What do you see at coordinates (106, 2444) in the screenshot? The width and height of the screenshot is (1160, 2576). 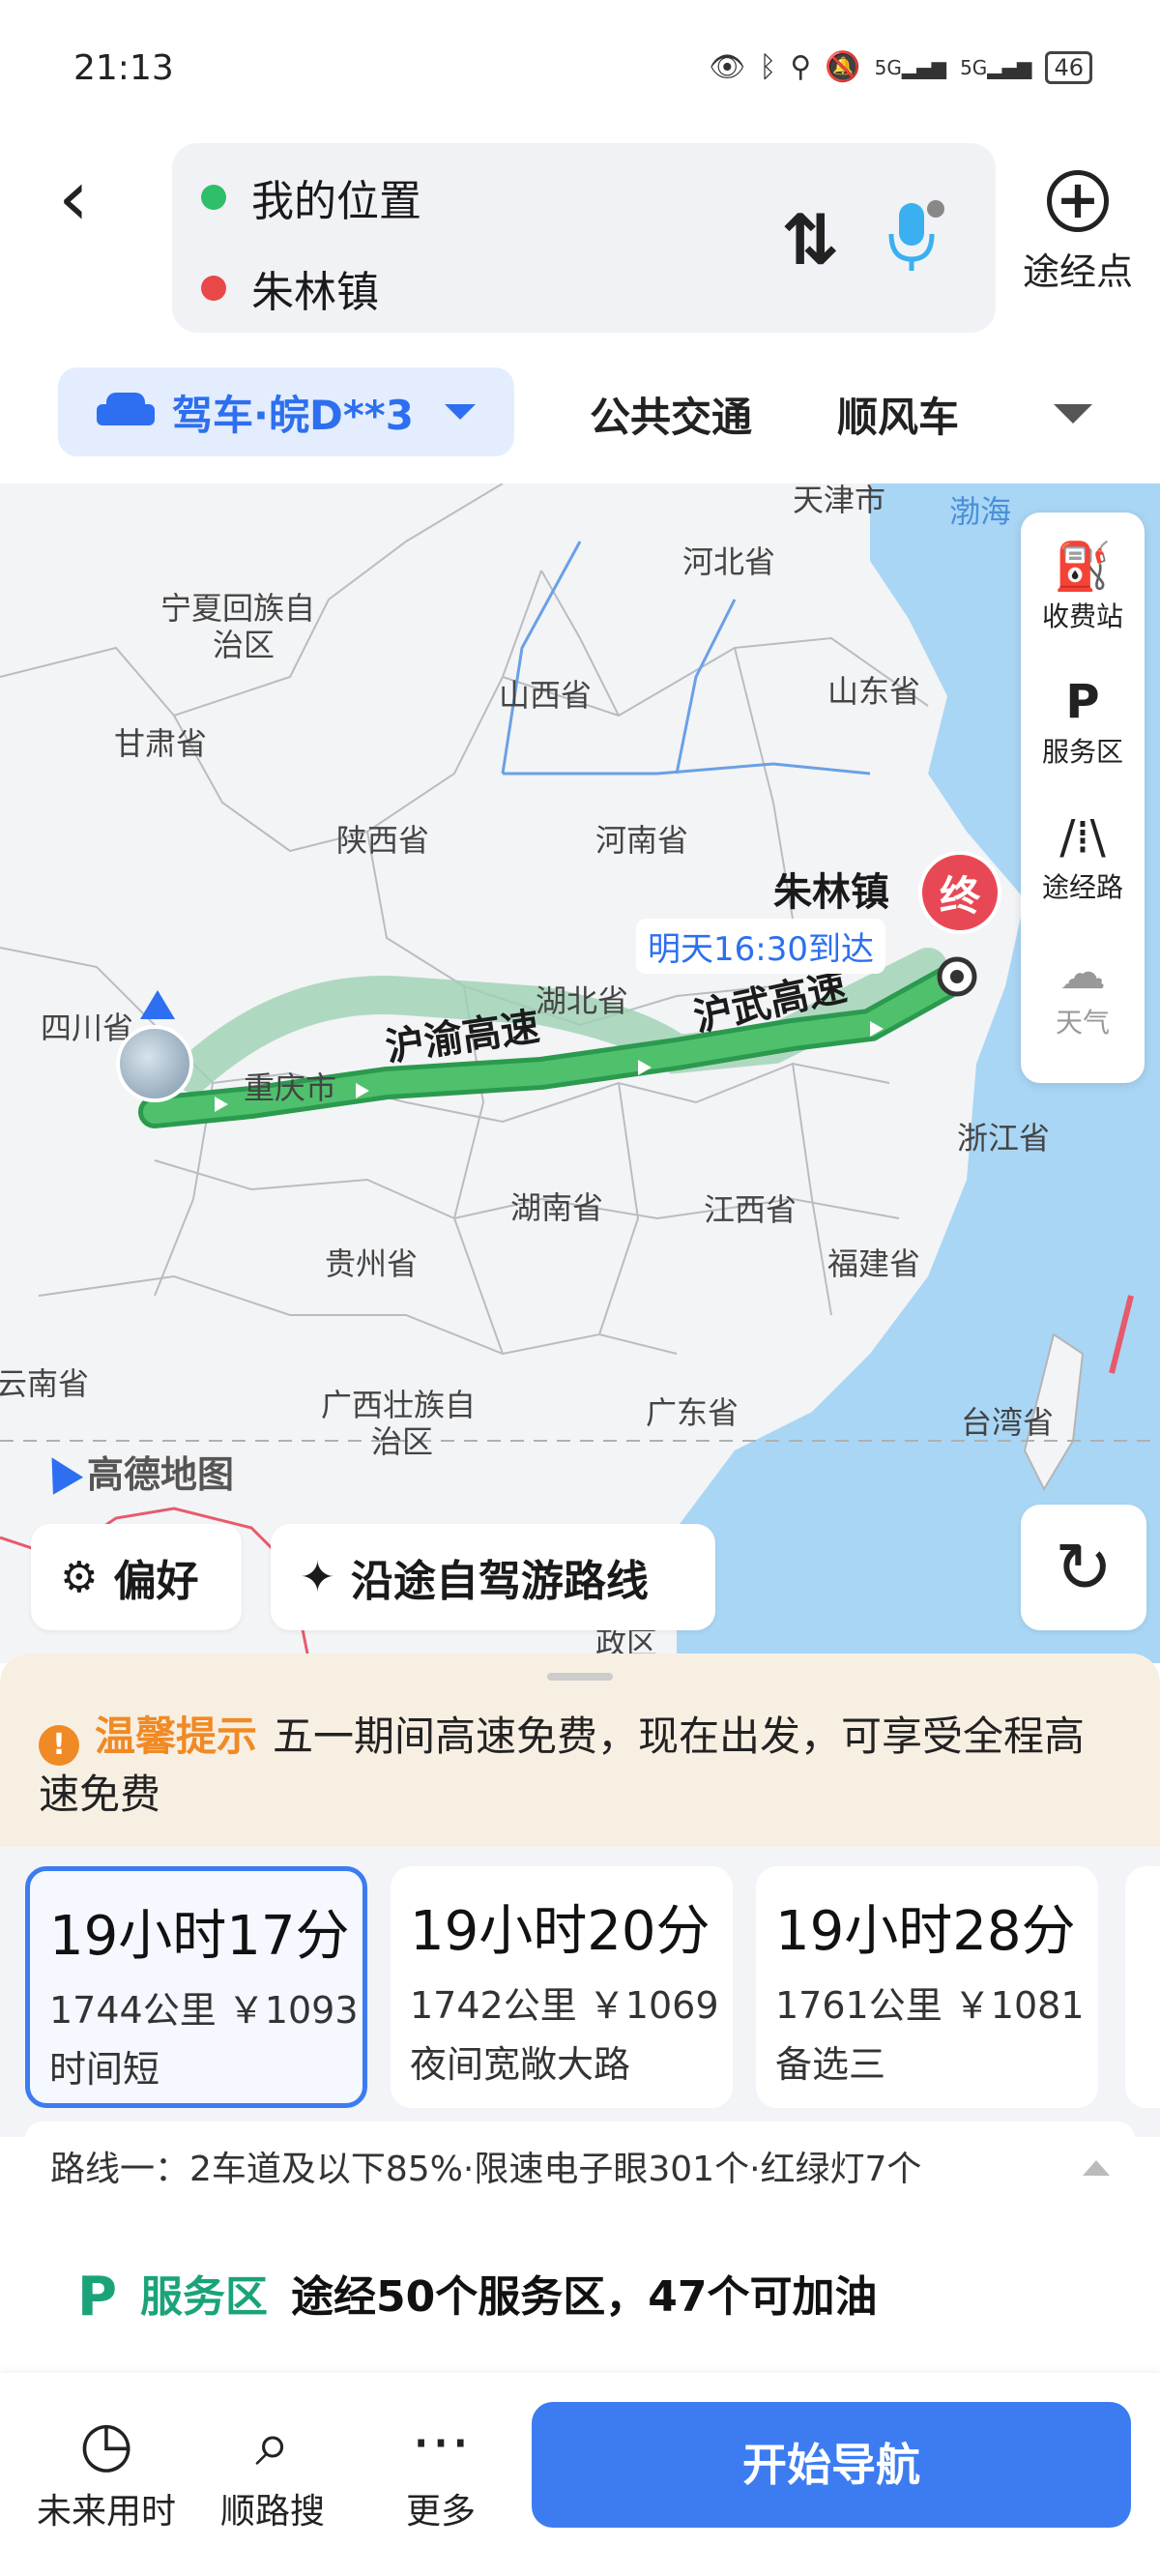 I see `clock-icon: ◷` at bounding box center [106, 2444].